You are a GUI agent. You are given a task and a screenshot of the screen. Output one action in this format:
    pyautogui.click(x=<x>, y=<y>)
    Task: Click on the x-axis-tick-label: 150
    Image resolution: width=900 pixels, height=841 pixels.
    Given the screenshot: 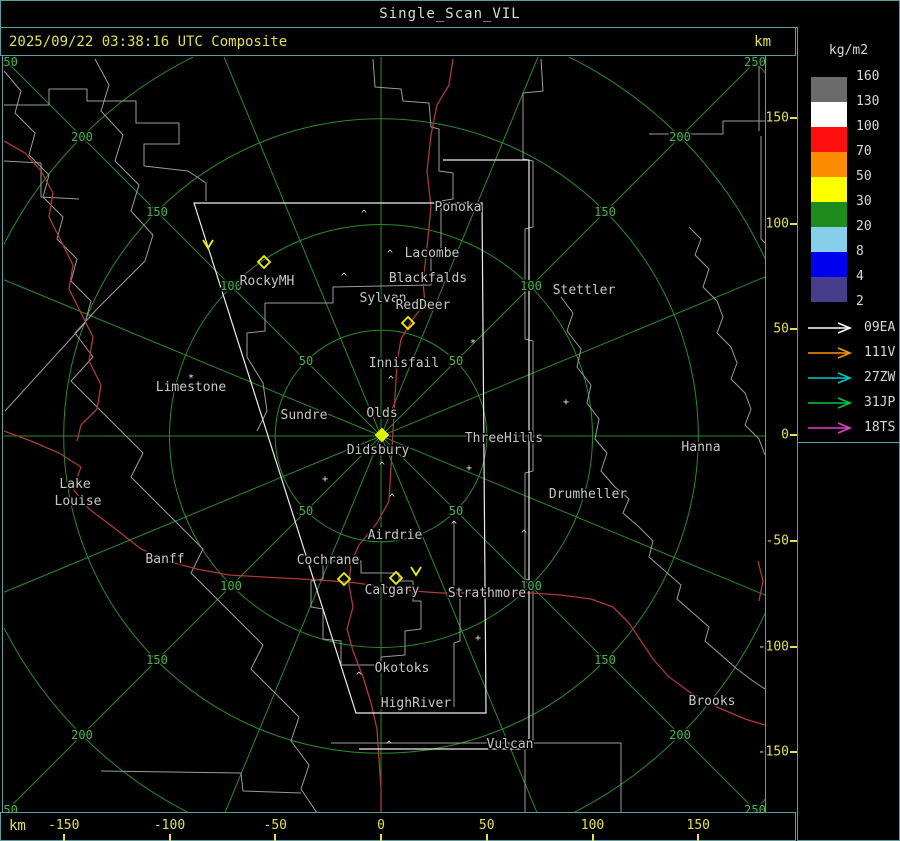 What is the action you would take?
    pyautogui.click(x=698, y=825)
    